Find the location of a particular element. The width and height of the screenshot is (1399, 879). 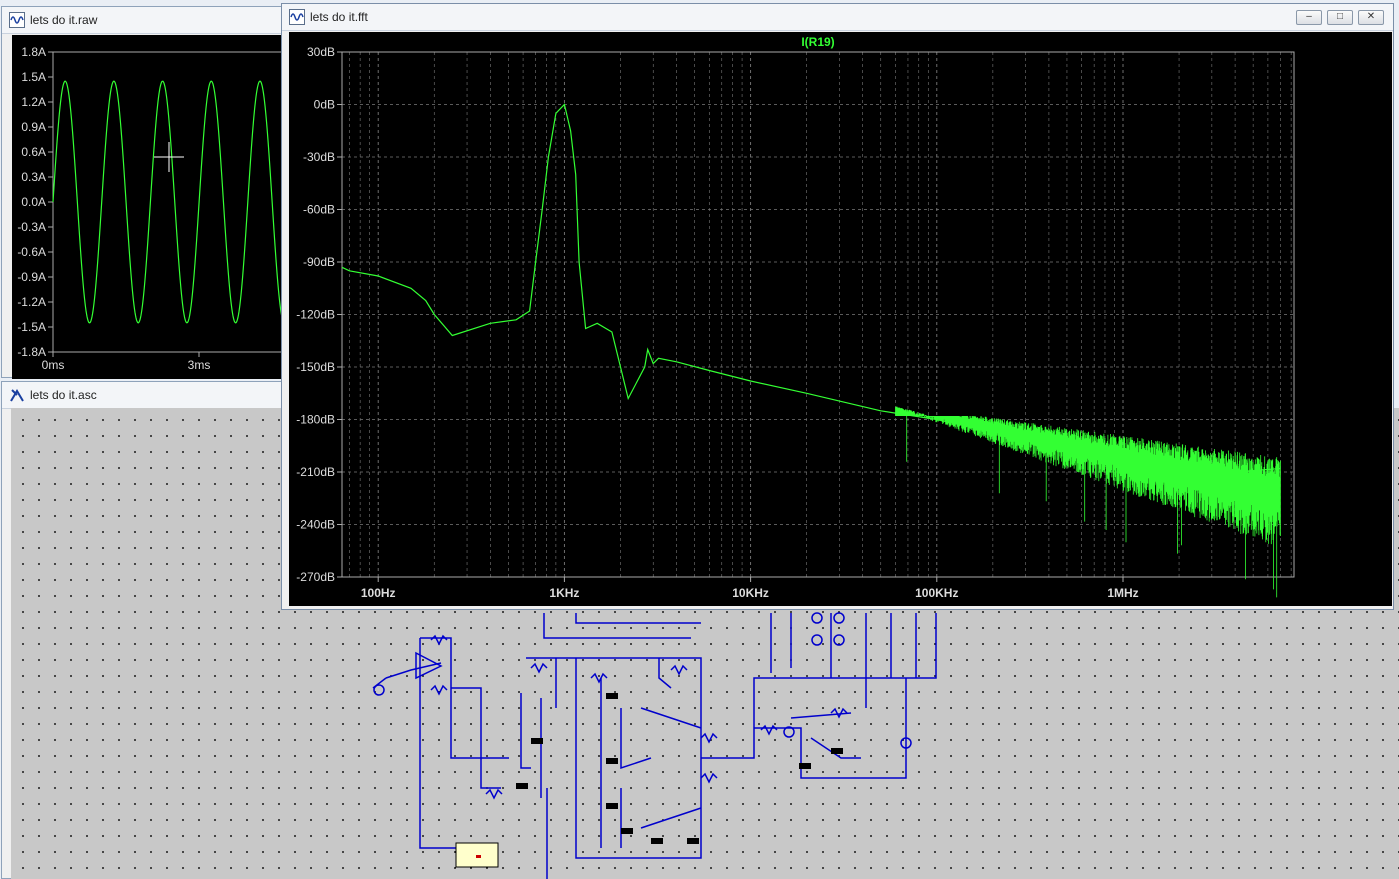

fft-y-tick-label: -270dB is located at coordinates (315, 577).